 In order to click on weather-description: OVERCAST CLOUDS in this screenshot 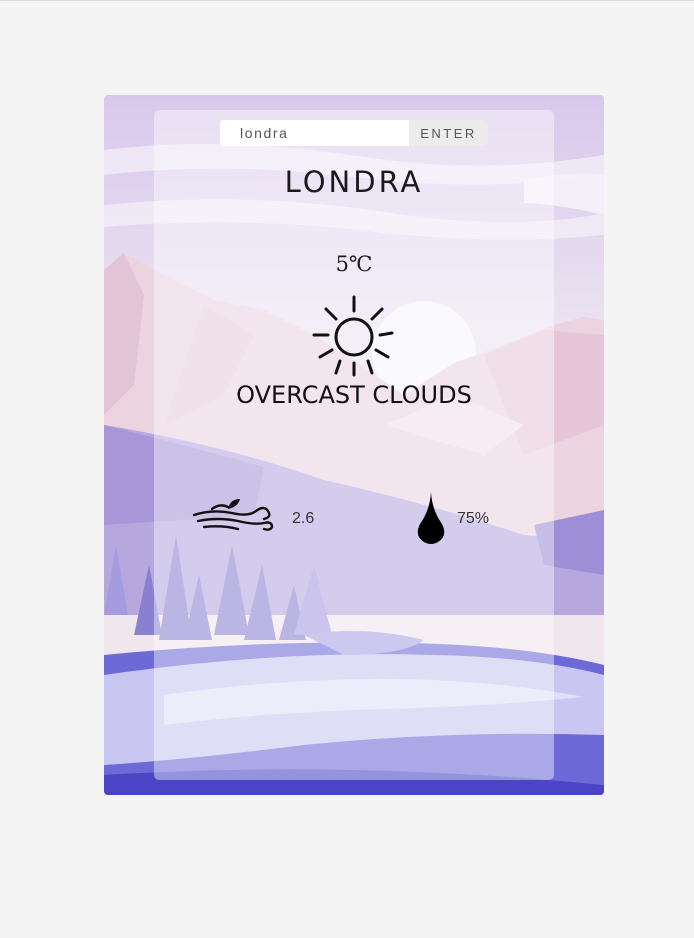, I will do `click(354, 395)`.